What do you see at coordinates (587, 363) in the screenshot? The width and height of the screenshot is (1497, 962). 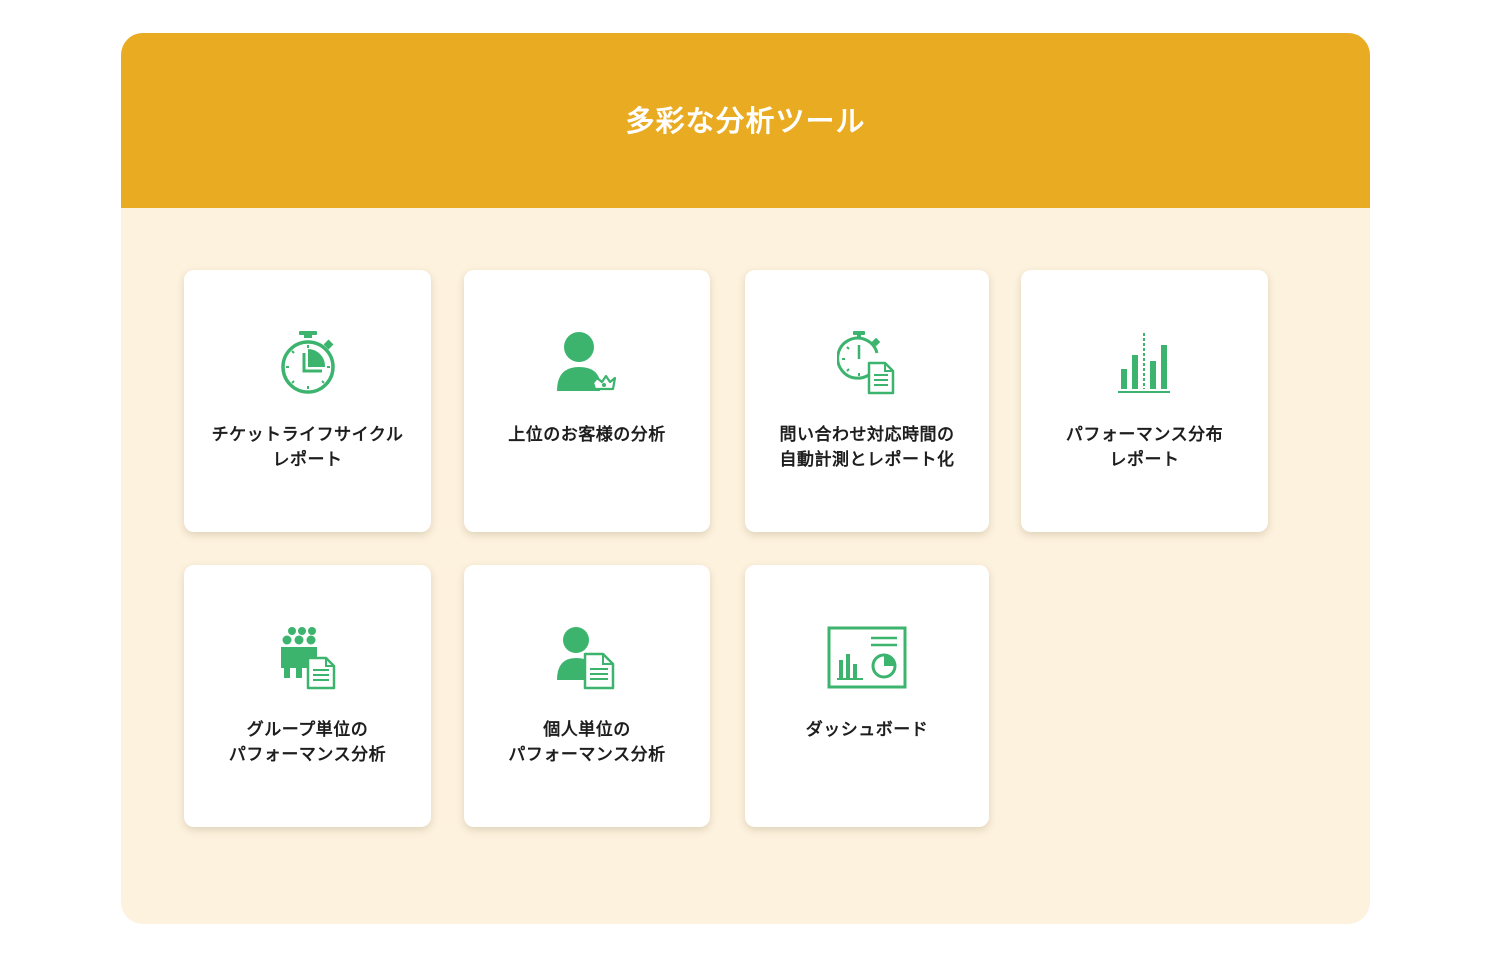 I see `customer-crown-icon` at bounding box center [587, 363].